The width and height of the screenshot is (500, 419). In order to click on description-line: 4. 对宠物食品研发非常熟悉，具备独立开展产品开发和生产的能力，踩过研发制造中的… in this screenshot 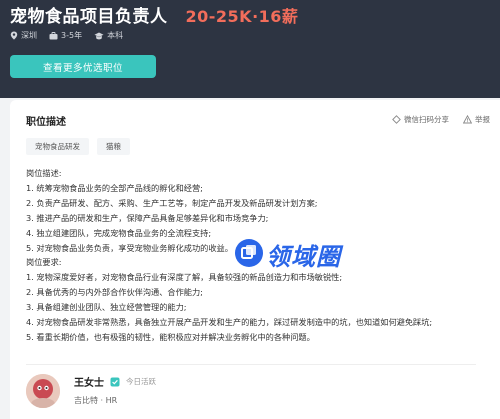, I will do `click(229, 322)`.